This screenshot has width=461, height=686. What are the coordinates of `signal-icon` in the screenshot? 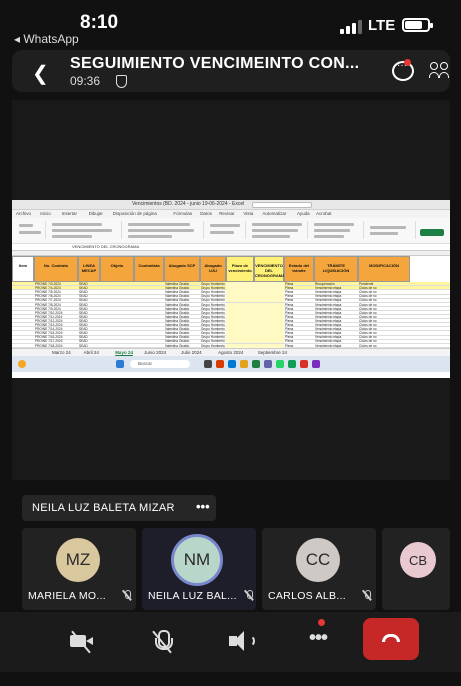 It's located at (351, 27).